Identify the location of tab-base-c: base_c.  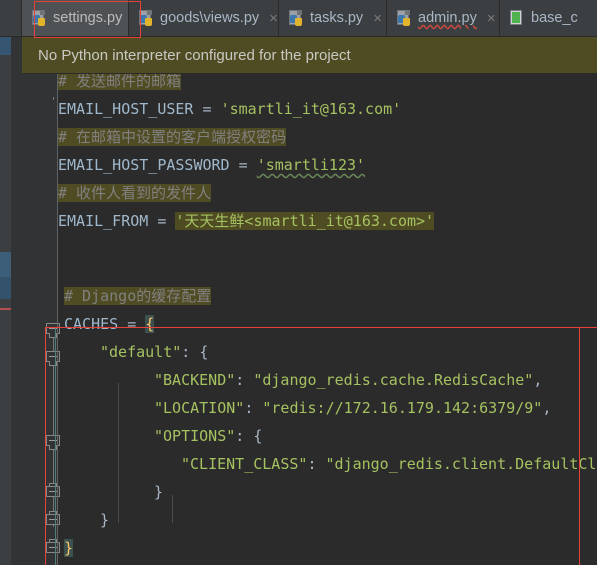
(548, 18).